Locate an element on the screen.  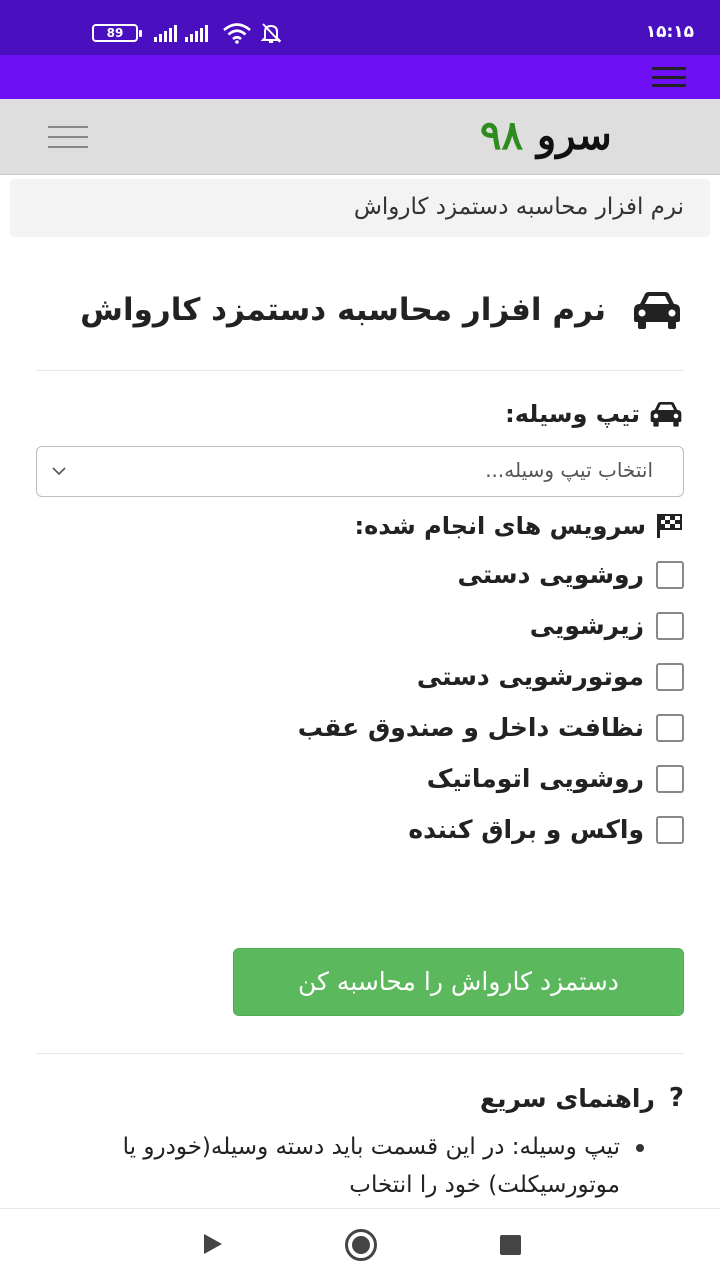
bullet-icon is located at coordinates (640, 1148).